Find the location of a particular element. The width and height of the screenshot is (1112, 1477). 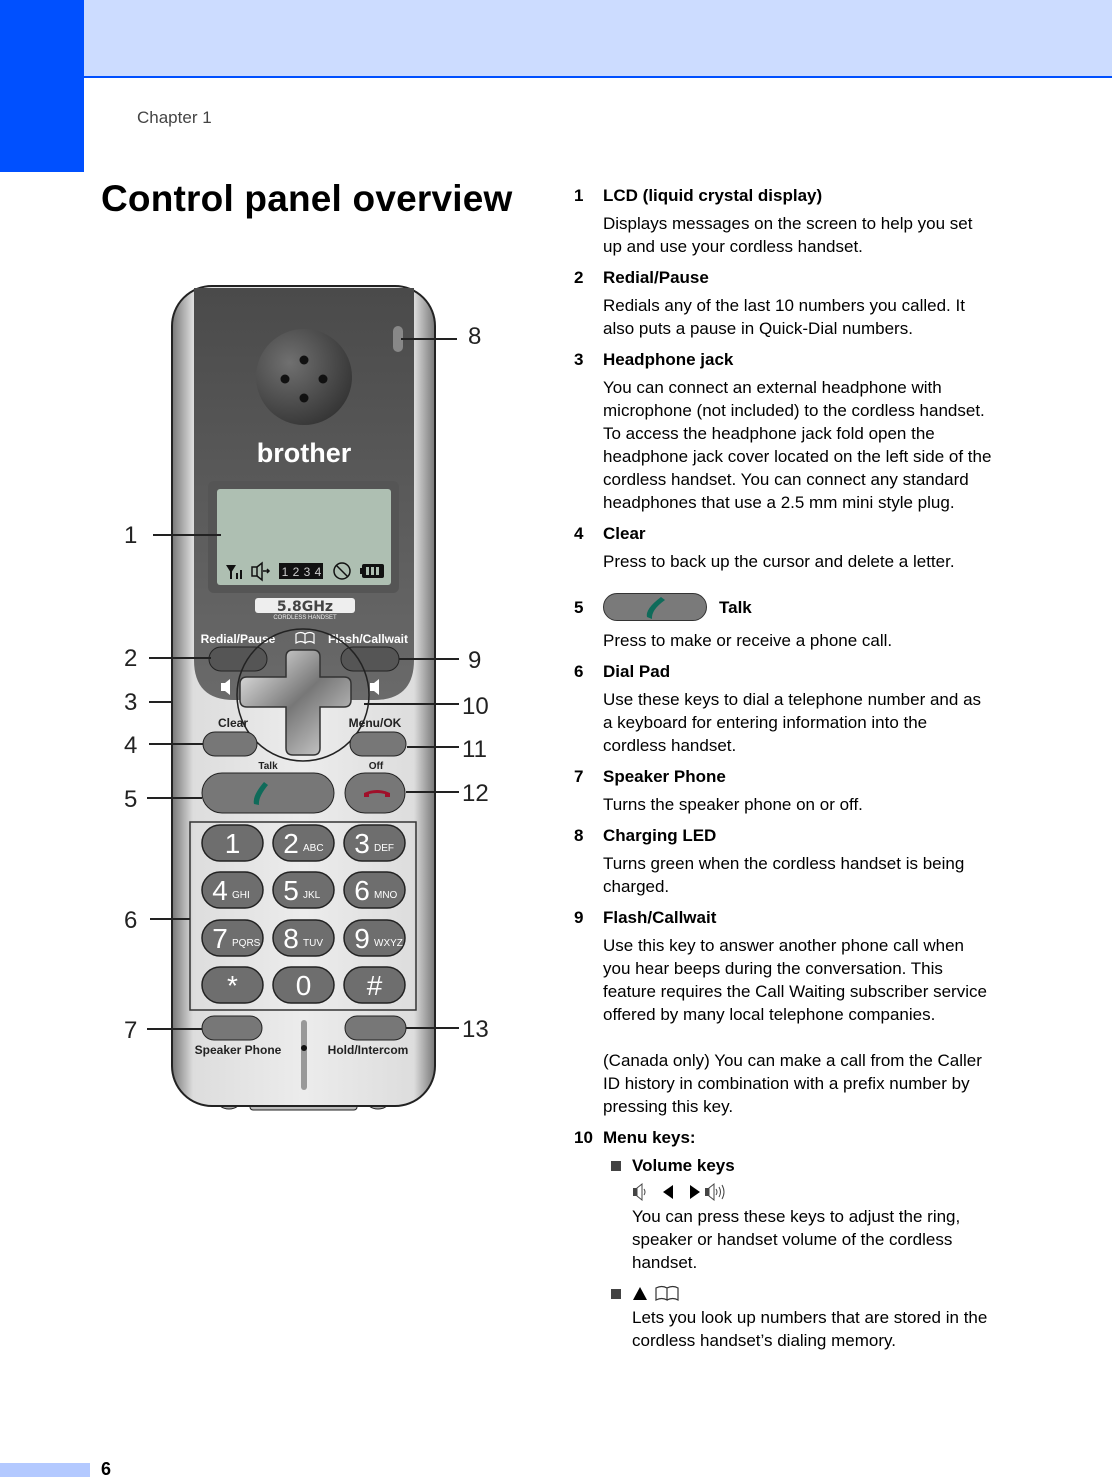

dial-key-letters: ABC is located at coordinates (313, 848).